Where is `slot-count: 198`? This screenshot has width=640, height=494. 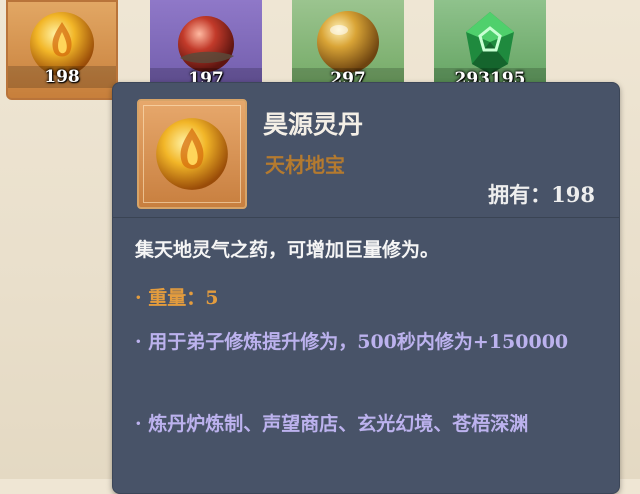
slot-count: 198 is located at coordinates (62, 77).